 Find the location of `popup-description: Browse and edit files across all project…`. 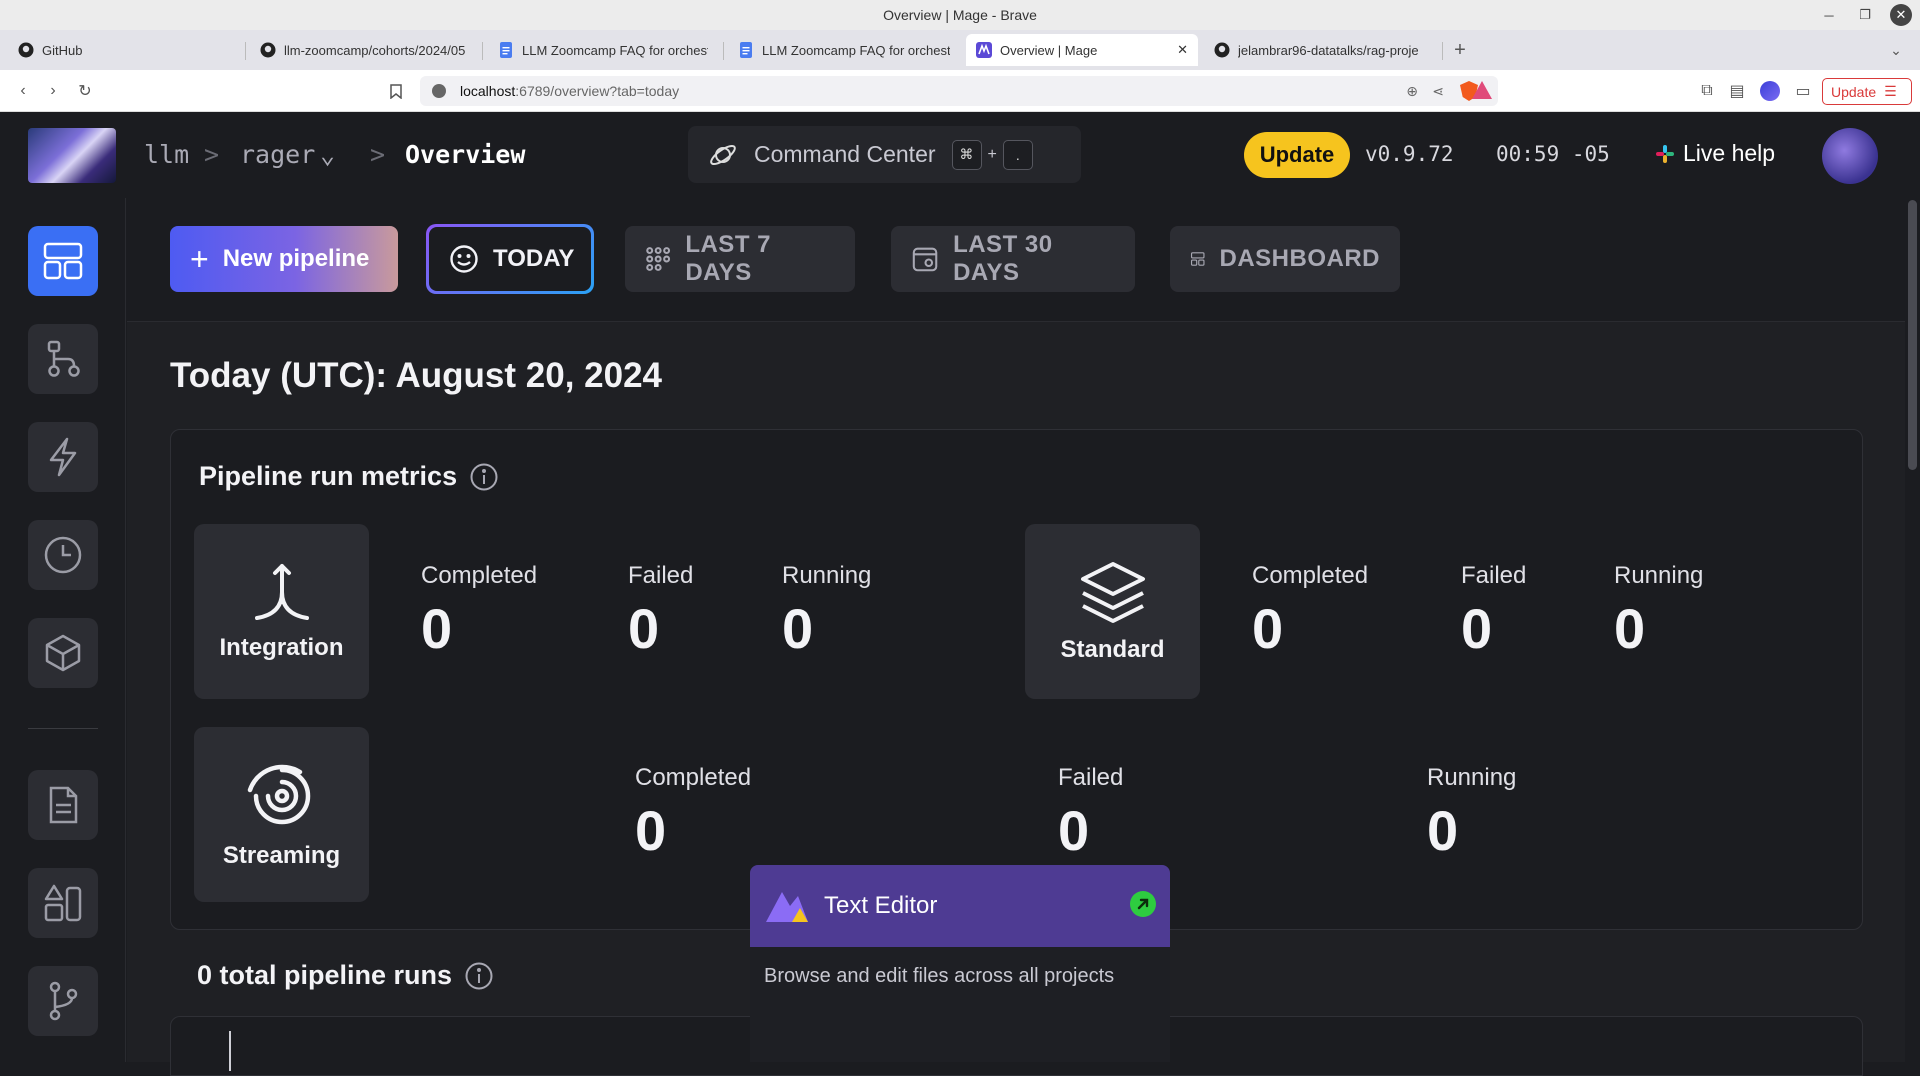

popup-description: Browse and edit files across all project… is located at coordinates (939, 976).